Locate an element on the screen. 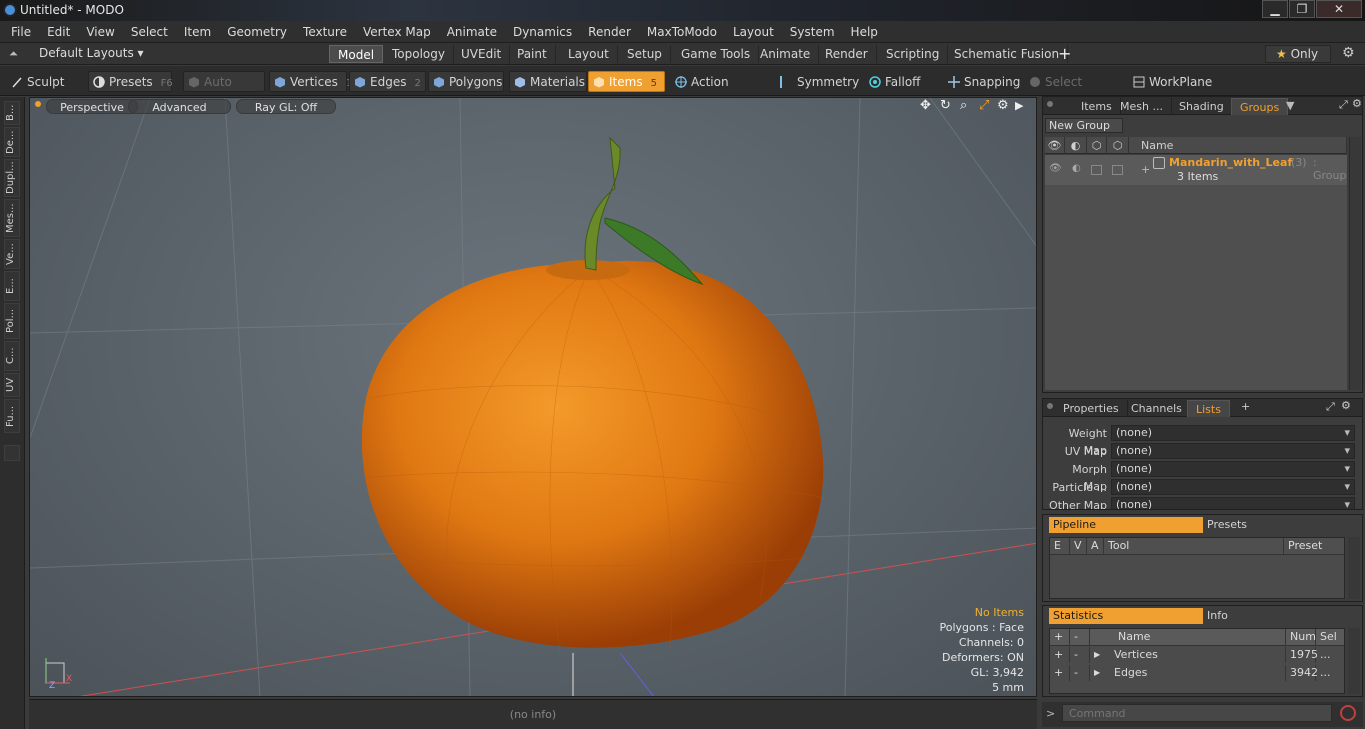  morph-map-select: (none) is located at coordinates (1233, 469).